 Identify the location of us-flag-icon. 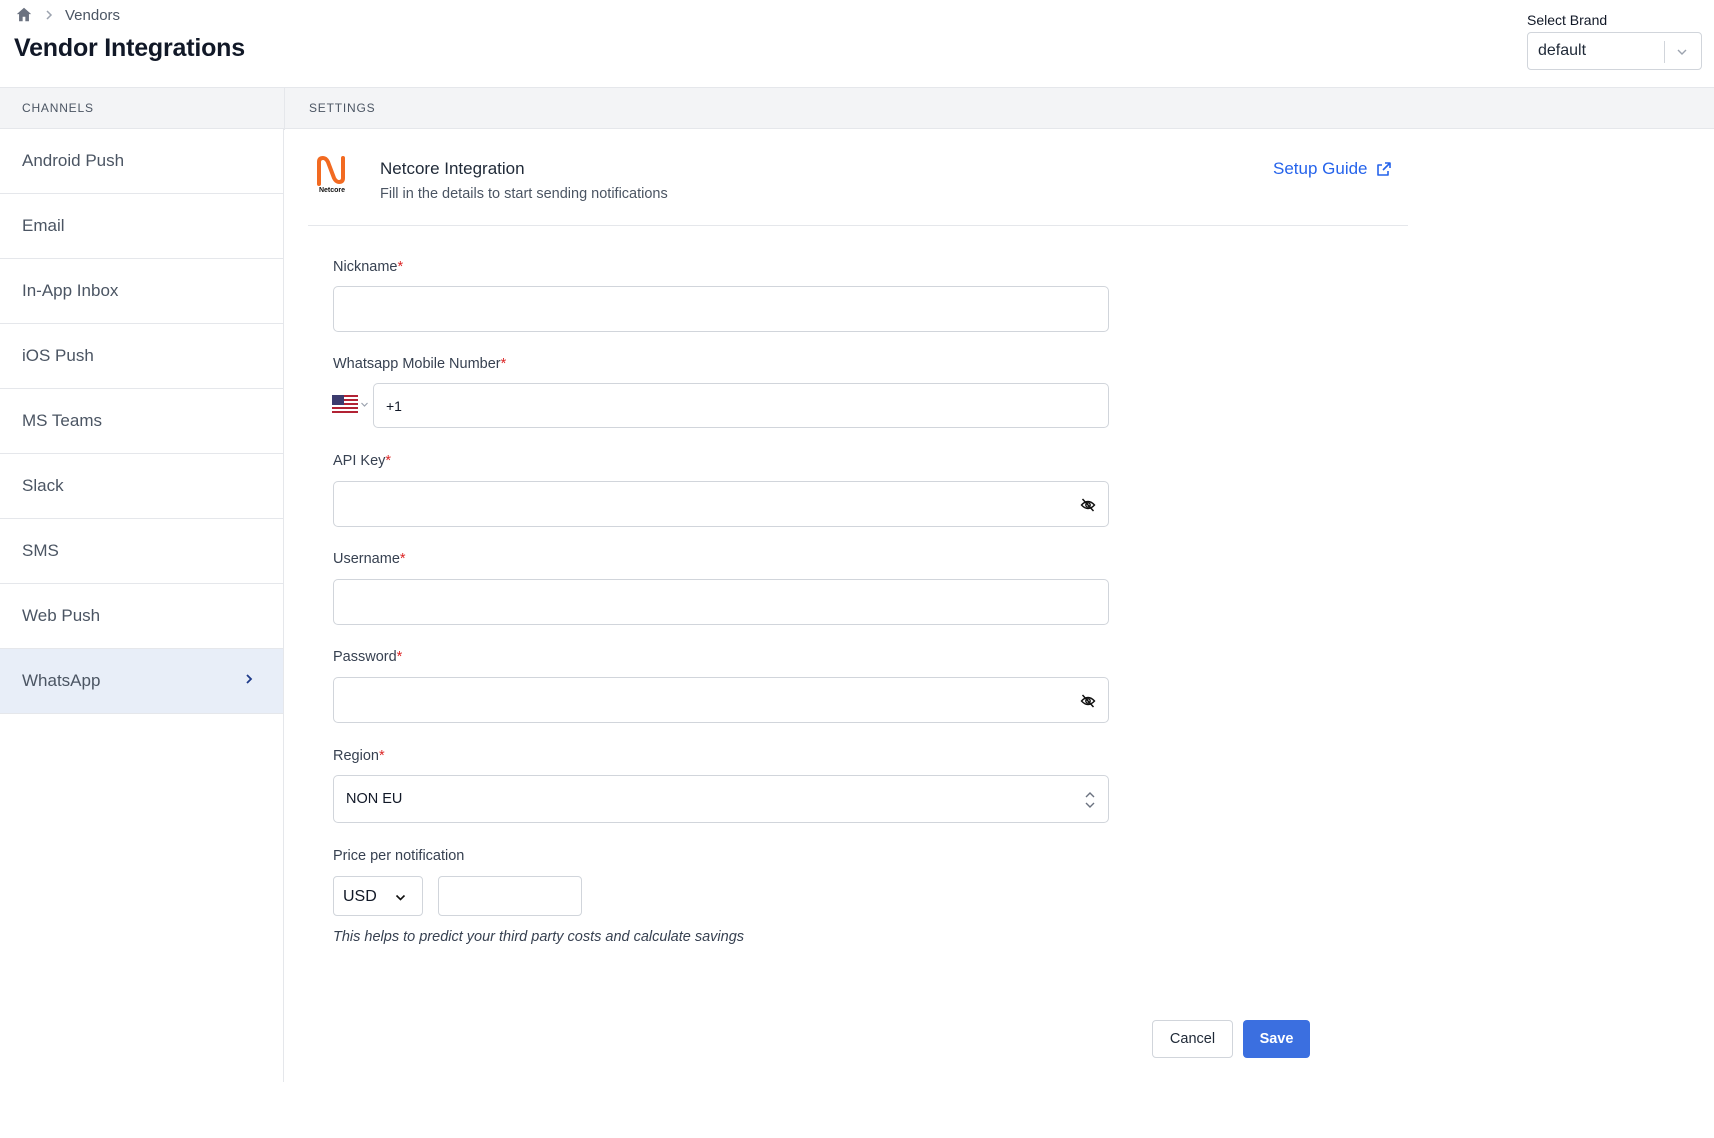
(345, 404).